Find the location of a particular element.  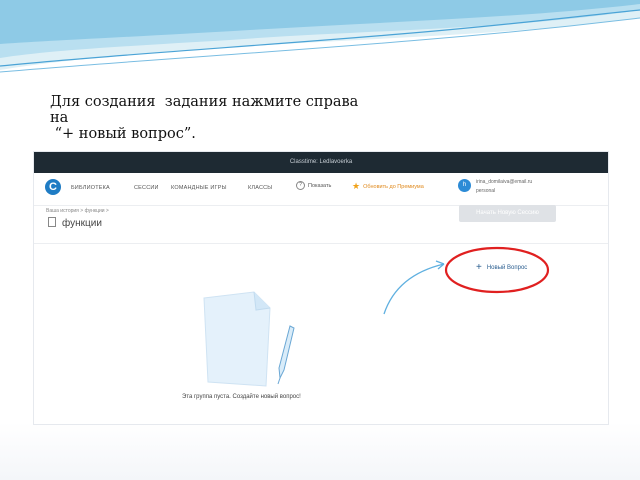

new-question-label: Новый Вопрос is located at coordinates (507, 268).